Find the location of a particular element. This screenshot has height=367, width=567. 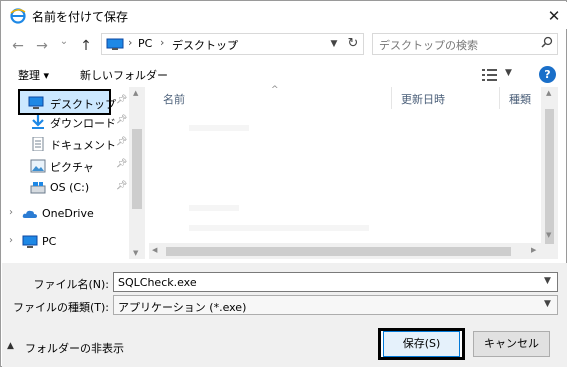

filetype-select: アプリケーション (*.exe) ▼ is located at coordinates (335, 305).